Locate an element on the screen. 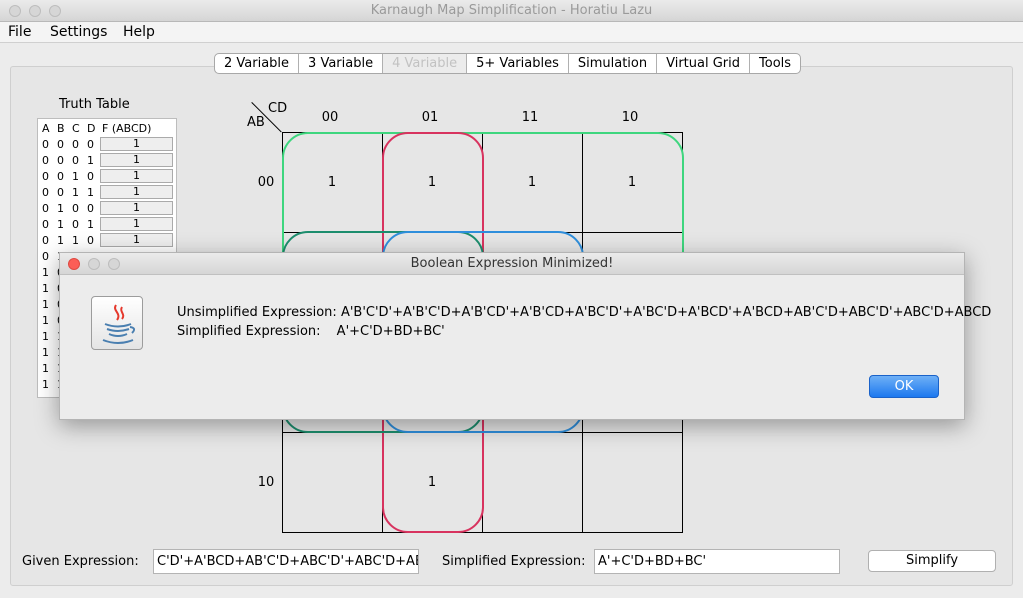  simplified-expression-input: A'+C'D+BD+BC' is located at coordinates (717, 561).